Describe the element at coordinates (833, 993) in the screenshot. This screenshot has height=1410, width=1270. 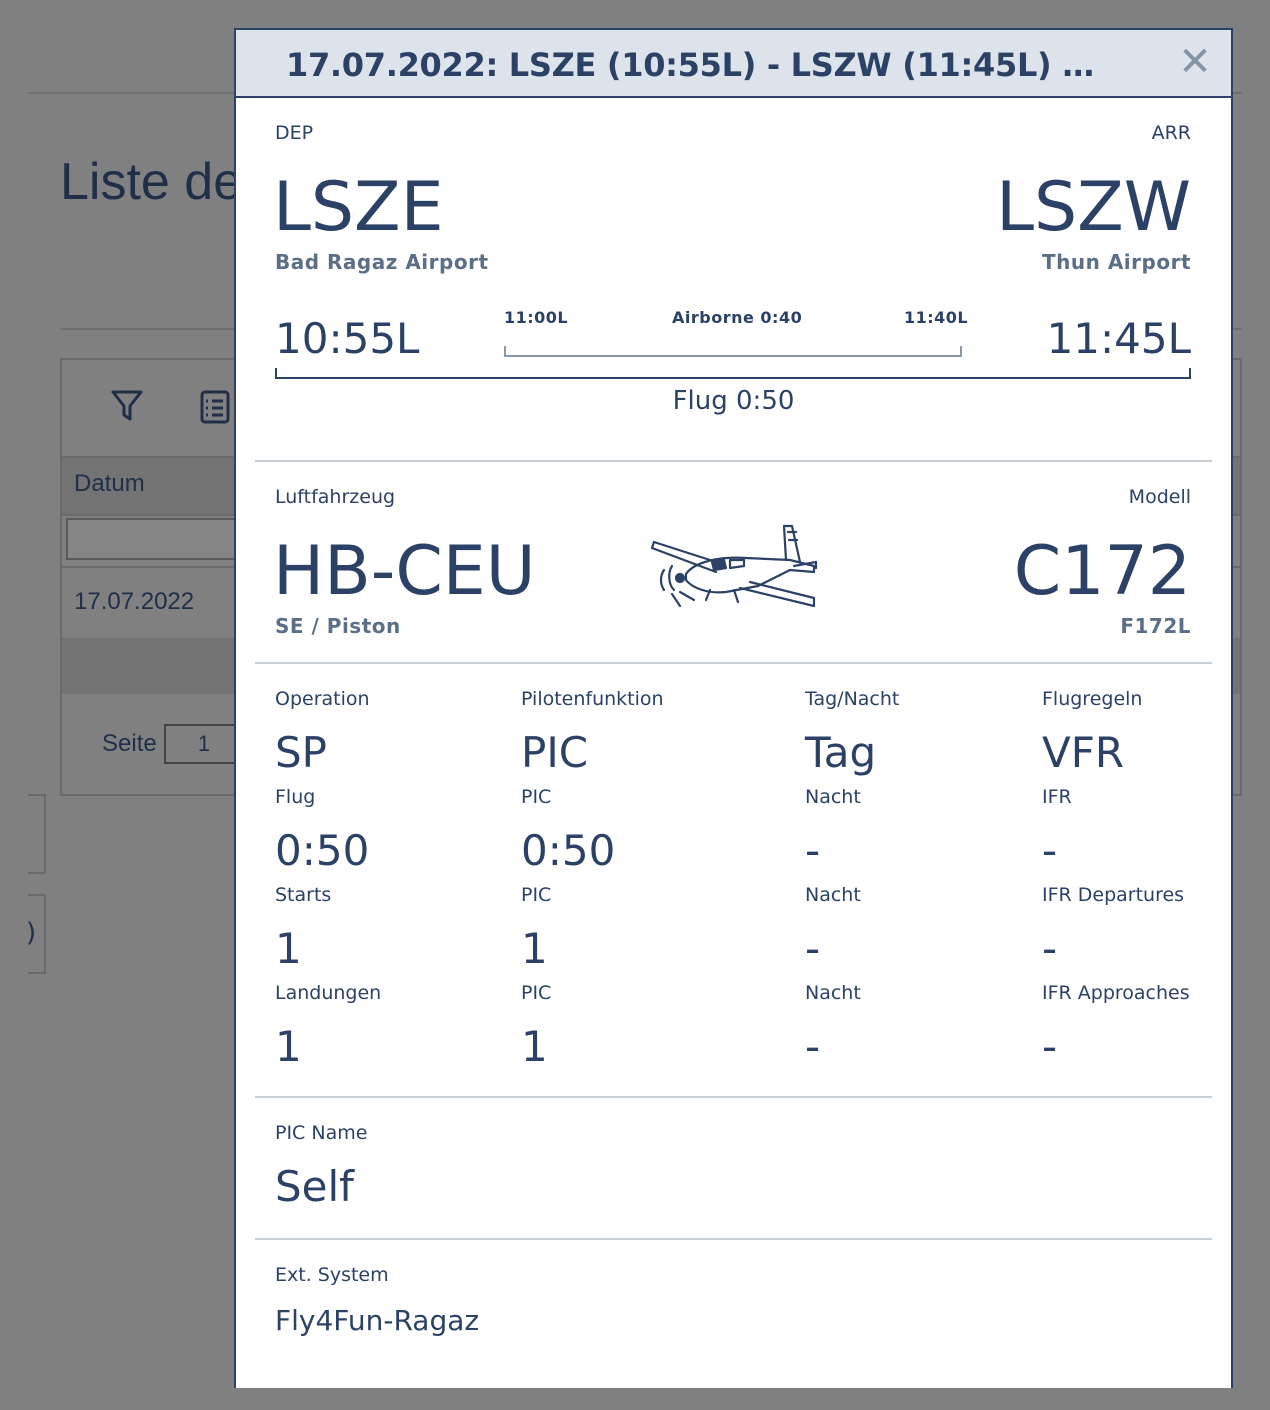
I see `night-landings-label: Nacht` at that location.